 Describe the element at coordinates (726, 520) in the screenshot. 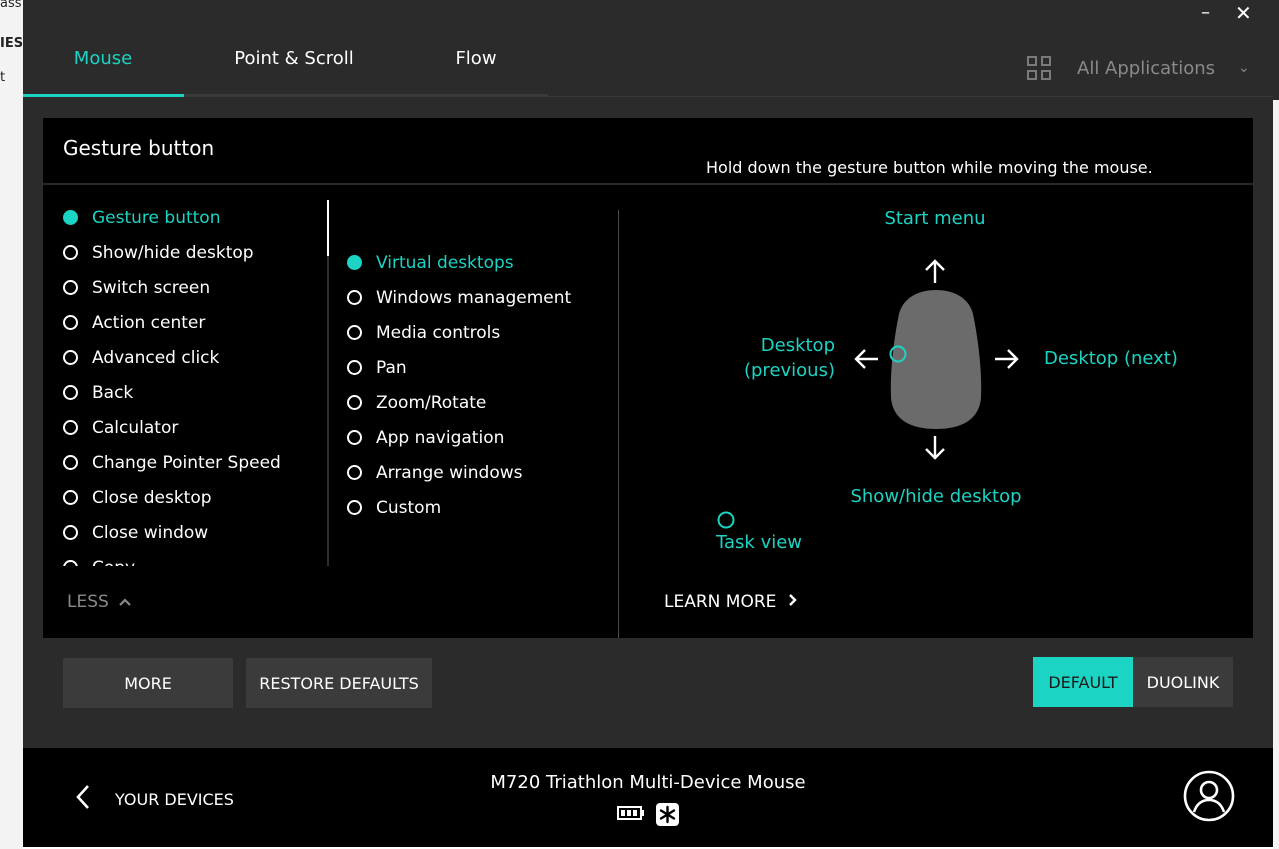

I see `task-view-marker-icon` at that location.